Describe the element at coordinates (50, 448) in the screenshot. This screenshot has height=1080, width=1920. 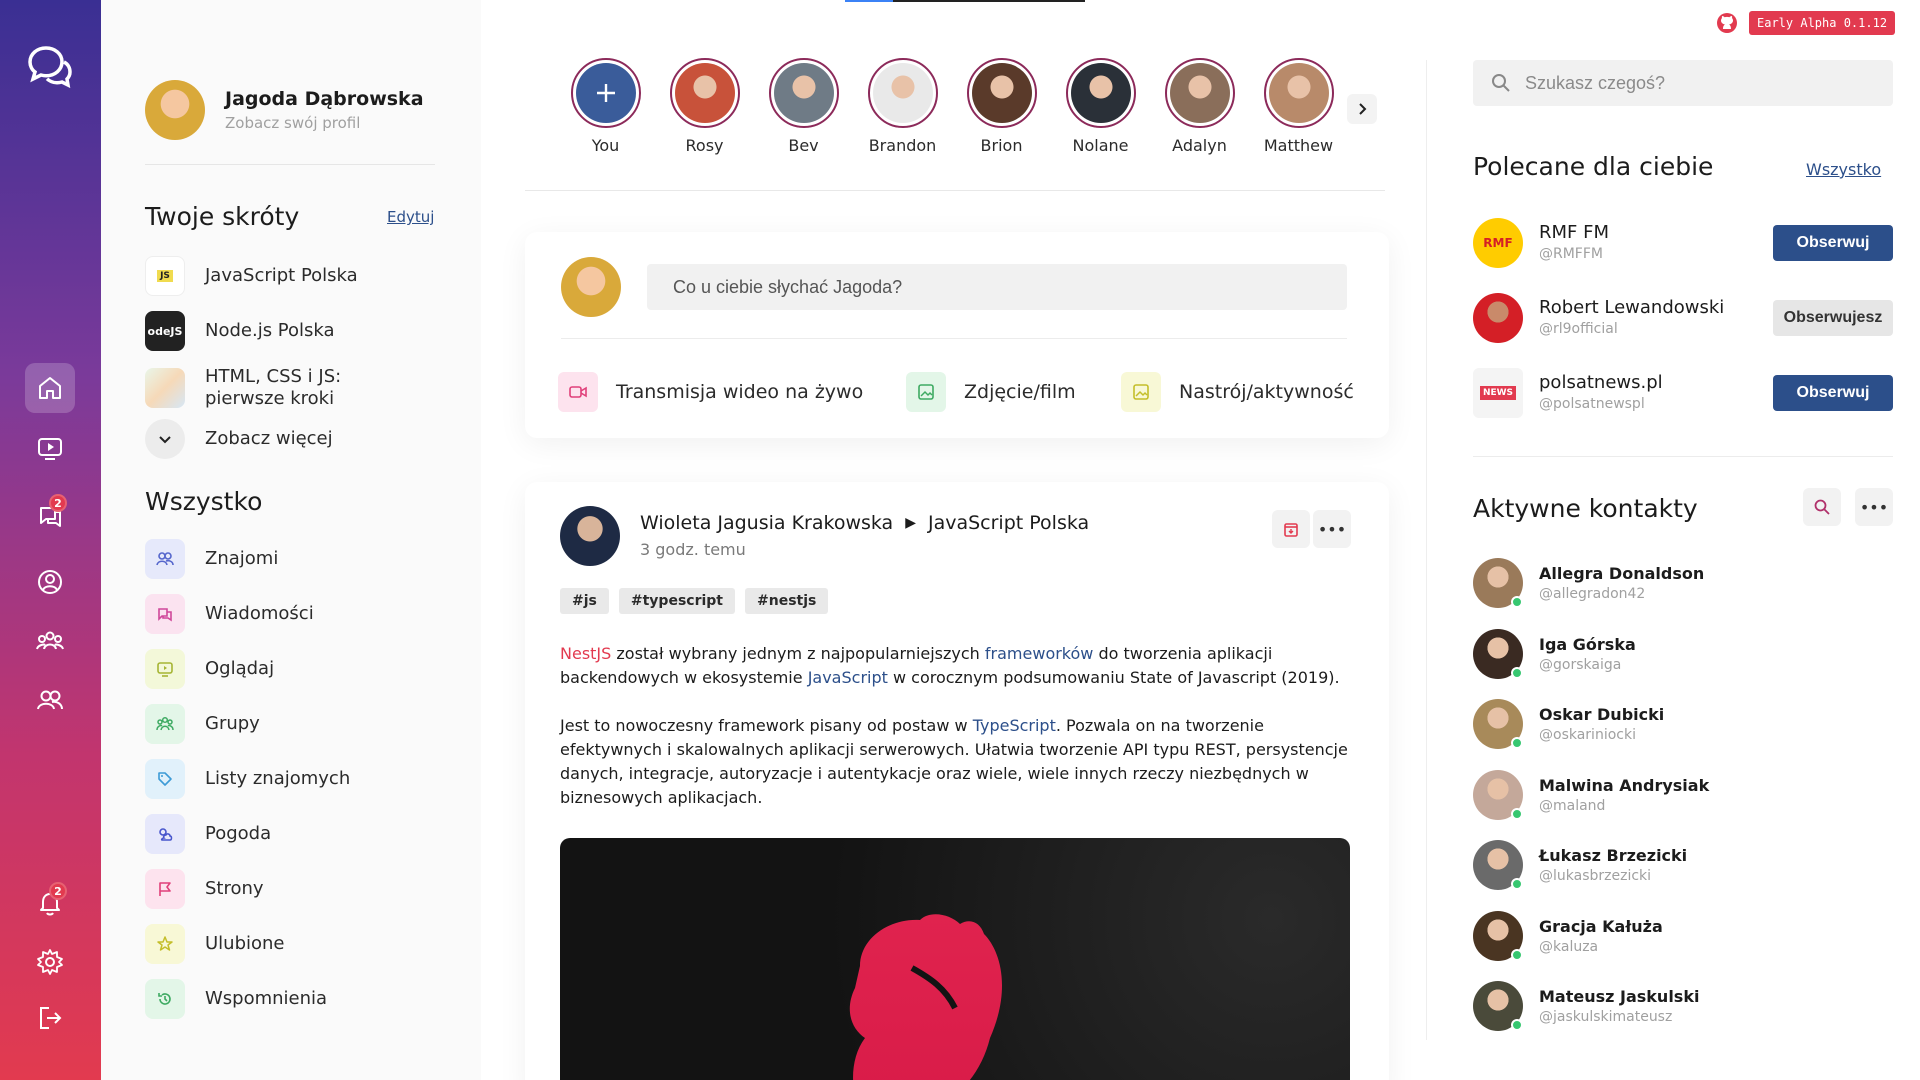
I see `nav-watch-button` at that location.